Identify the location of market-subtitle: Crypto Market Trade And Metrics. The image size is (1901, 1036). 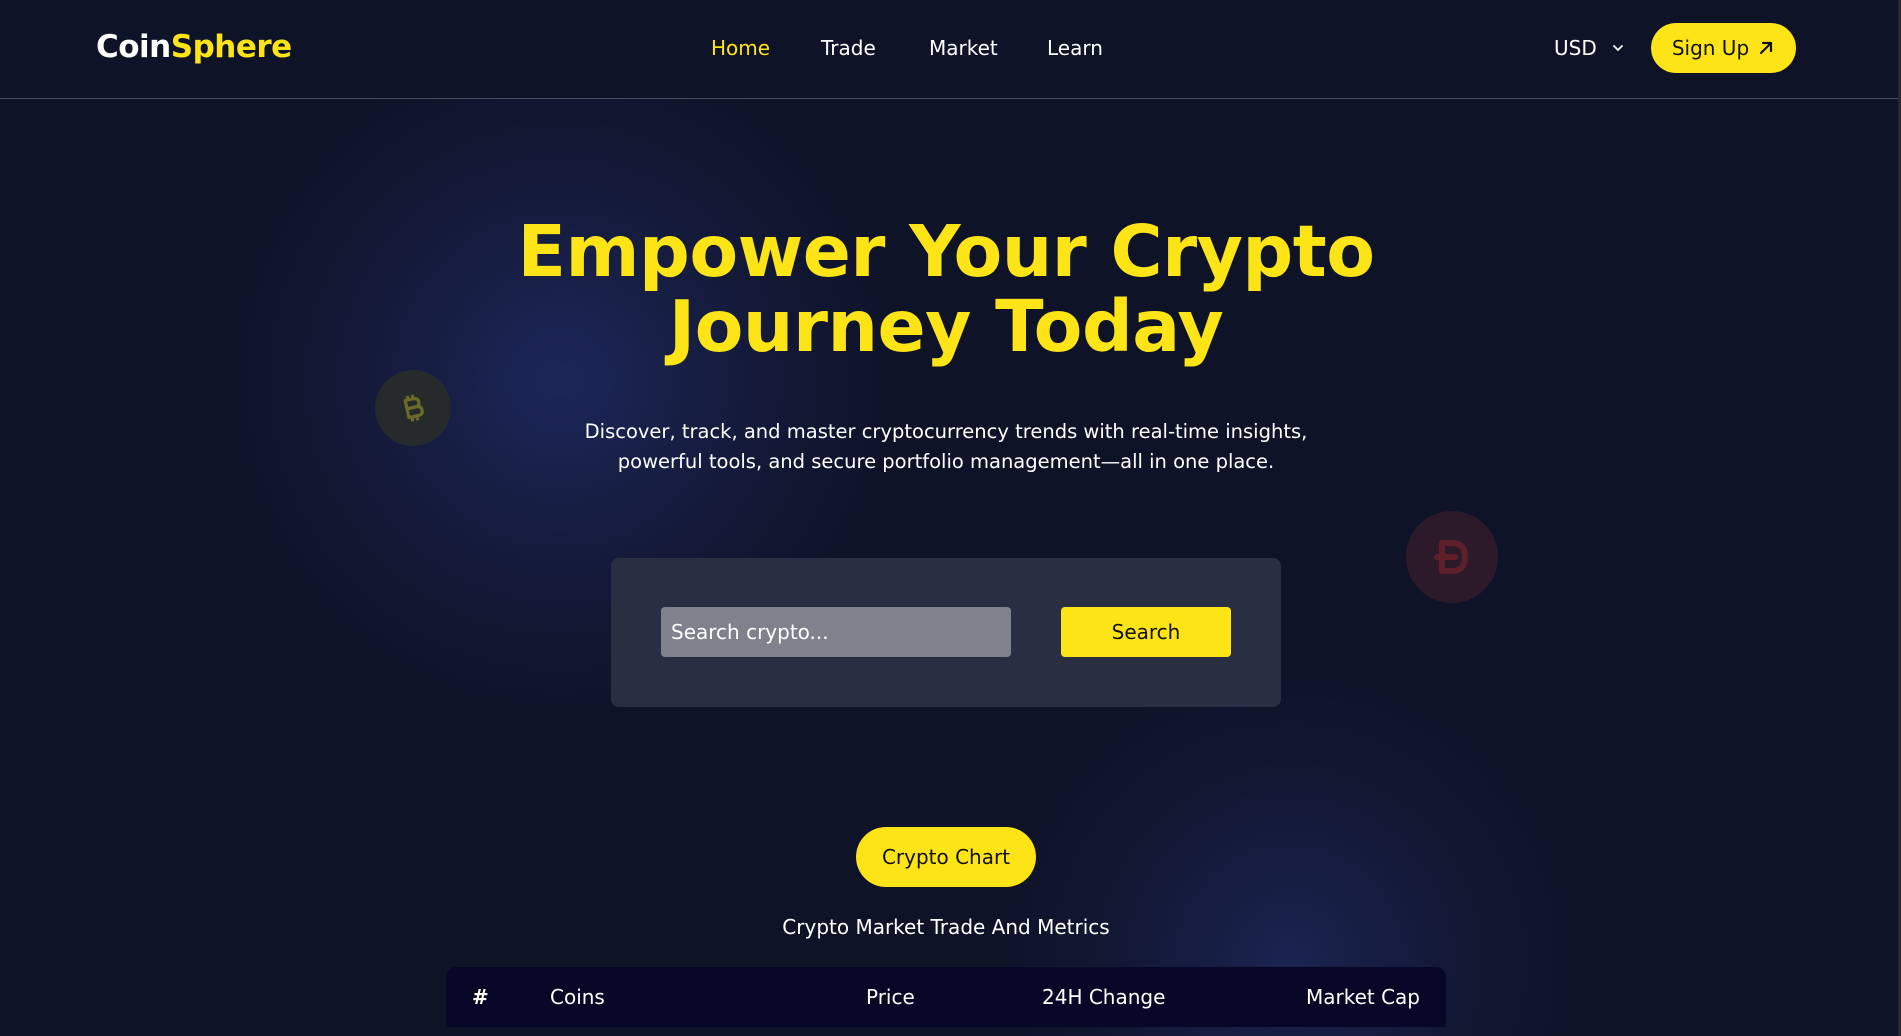
(946, 927).